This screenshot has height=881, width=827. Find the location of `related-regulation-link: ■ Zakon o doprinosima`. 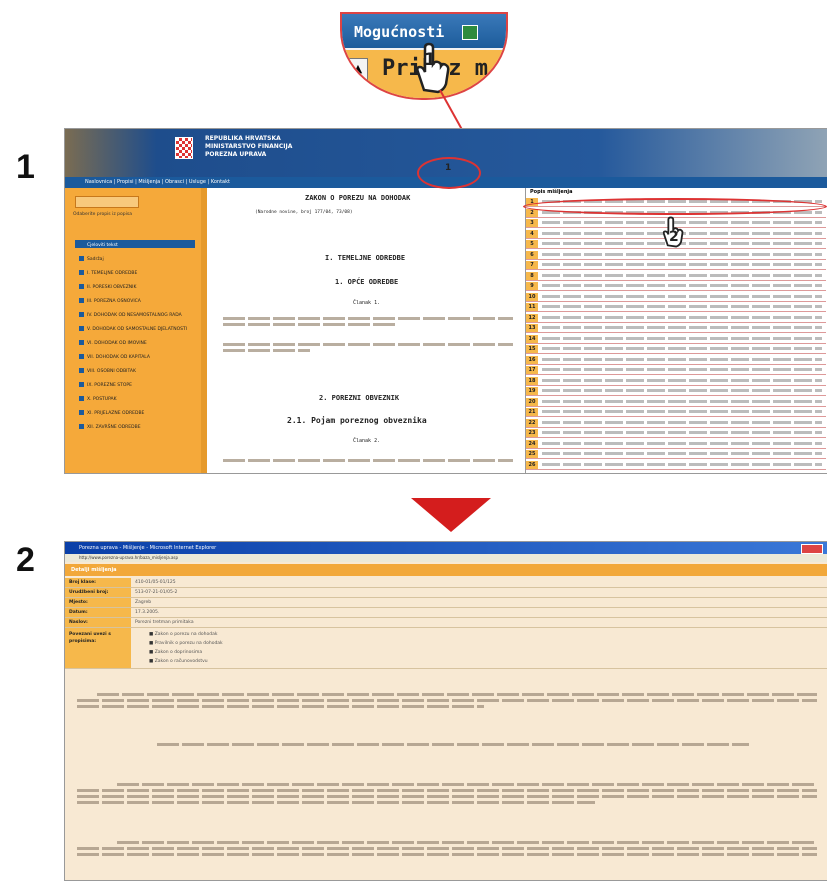

related-regulation-link: ■ Zakon o doprinosima is located at coordinates (175, 652).